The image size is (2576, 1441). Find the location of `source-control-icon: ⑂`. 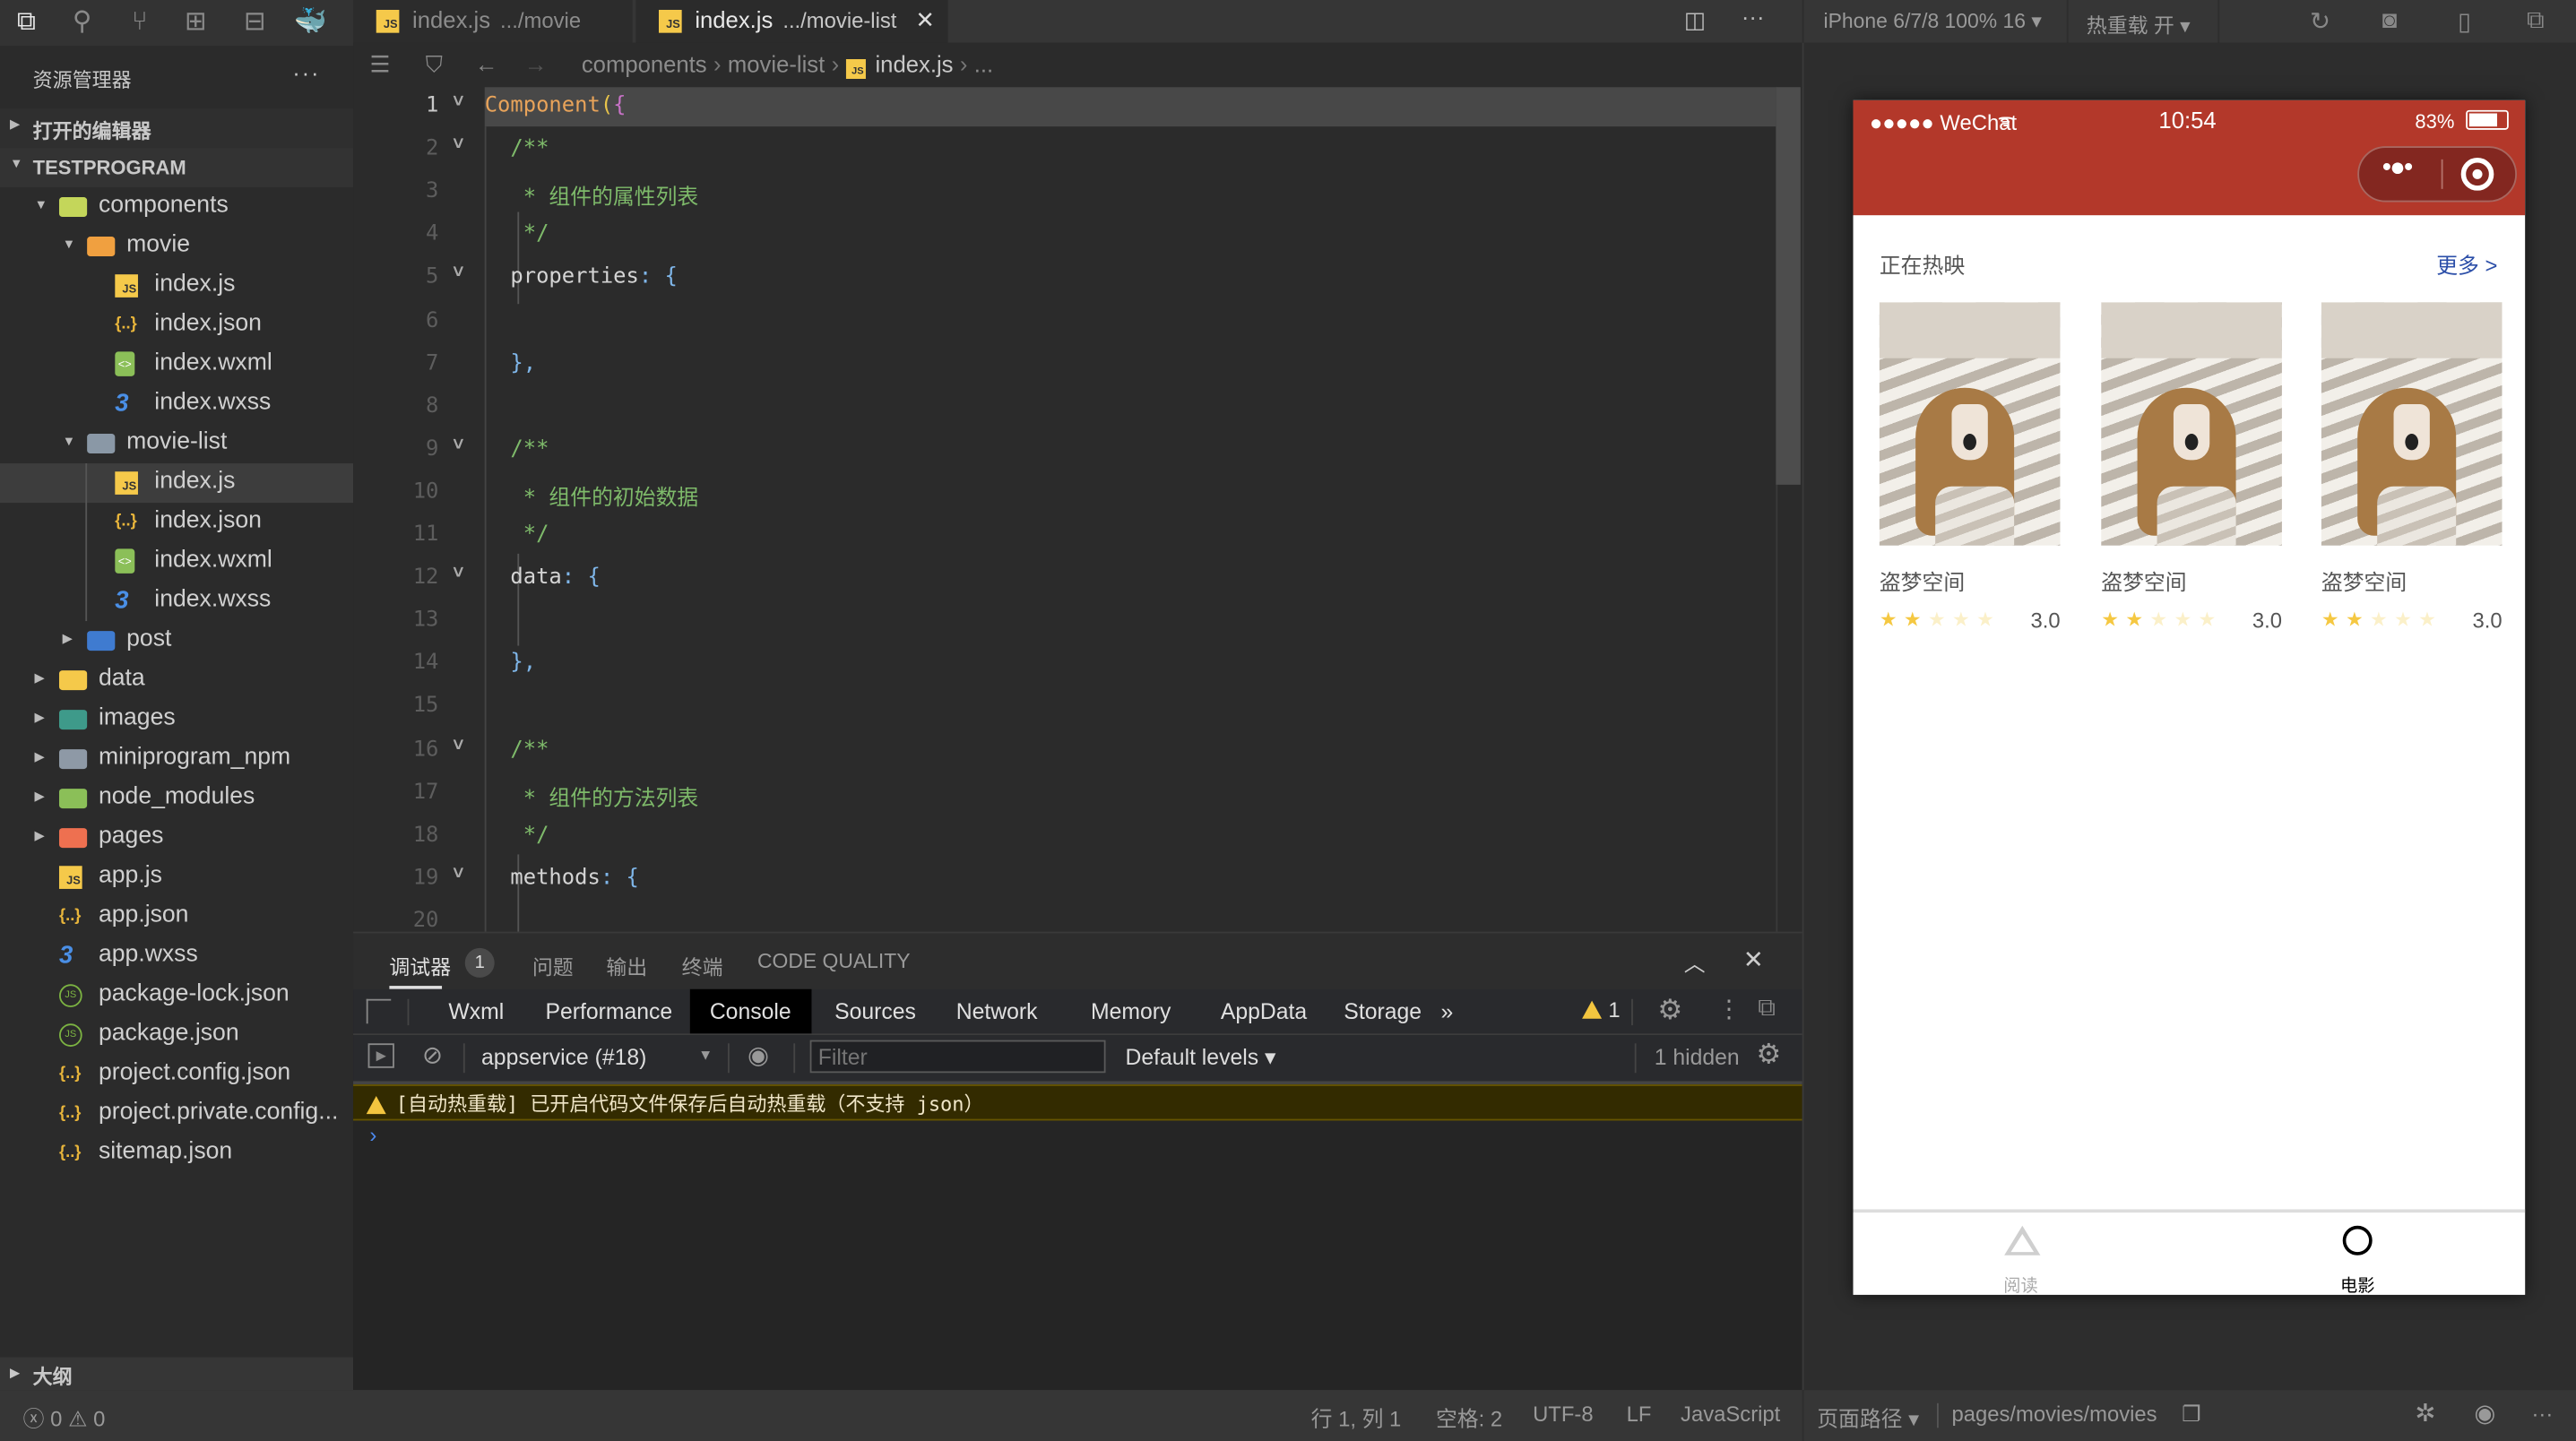

source-control-icon: ⑂ is located at coordinates (139, 23).